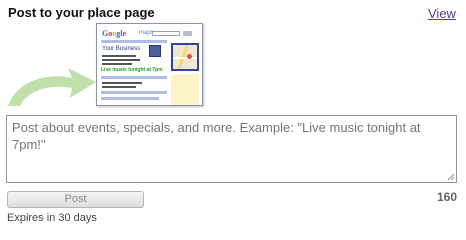  I want to click on post-button: Post, so click(75, 199).